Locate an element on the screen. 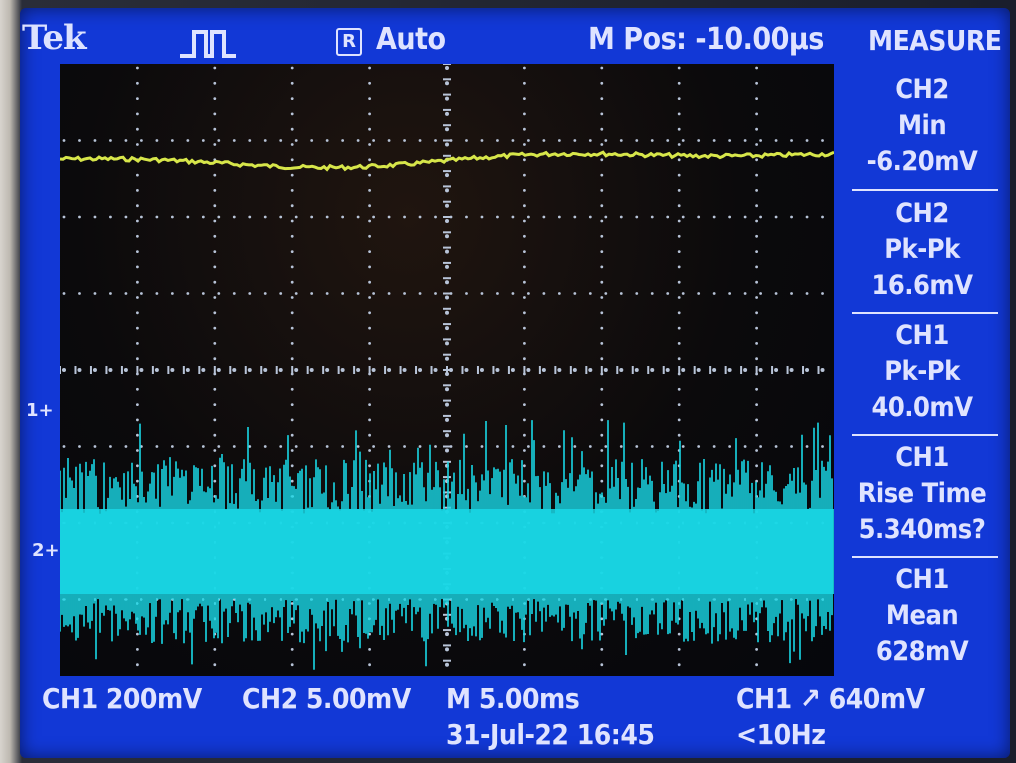 The image size is (1016, 763). date-time-readout: 31-Jul-22 16:45 is located at coordinates (550, 734).